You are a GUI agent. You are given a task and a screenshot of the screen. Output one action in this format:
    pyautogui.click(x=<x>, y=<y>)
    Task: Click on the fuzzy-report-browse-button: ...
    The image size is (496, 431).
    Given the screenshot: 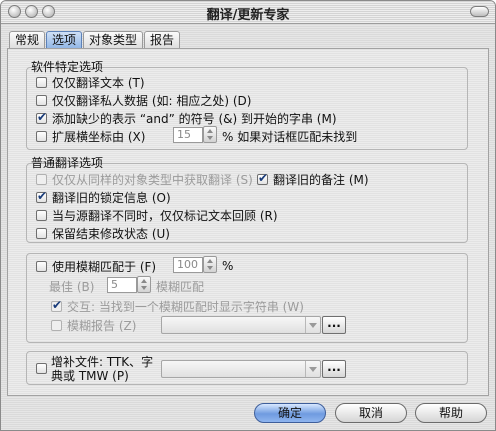 What is the action you would take?
    pyautogui.click(x=334, y=325)
    